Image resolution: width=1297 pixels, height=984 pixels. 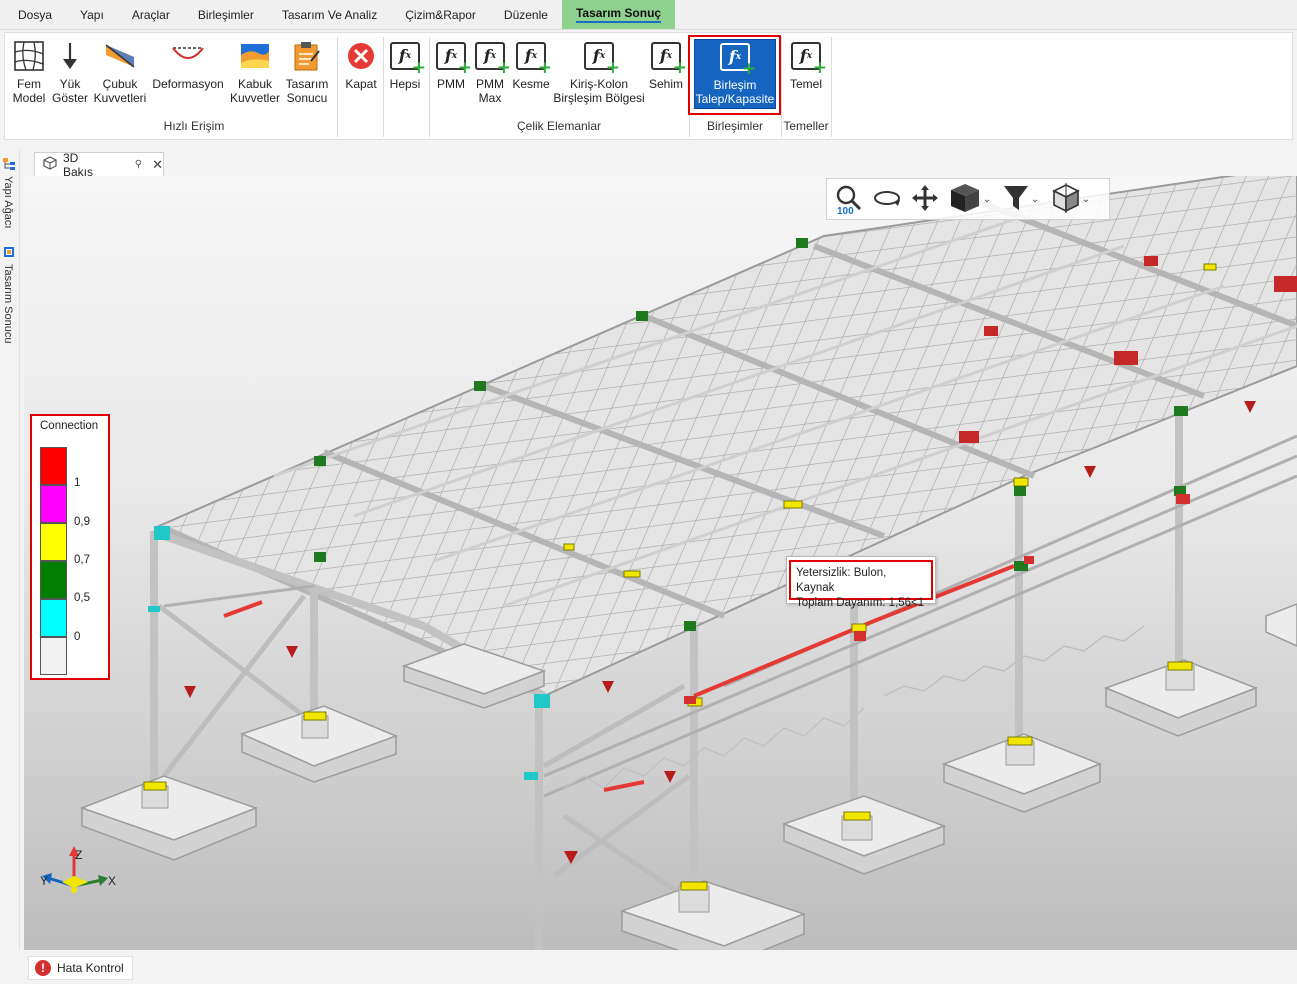 I want to click on temel-button: f x + Temel, so click(x=806, y=65).